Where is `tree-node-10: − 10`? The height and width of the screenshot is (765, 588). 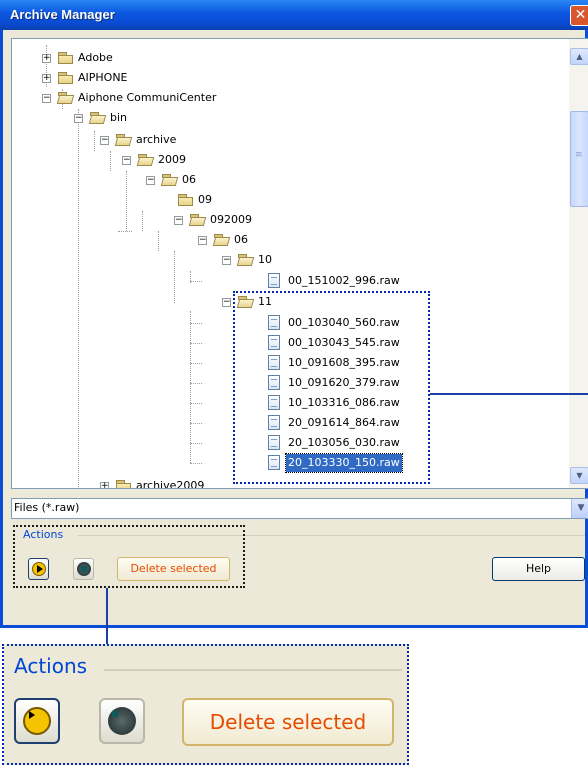
tree-node-10: − 10 is located at coordinates (287, 260).